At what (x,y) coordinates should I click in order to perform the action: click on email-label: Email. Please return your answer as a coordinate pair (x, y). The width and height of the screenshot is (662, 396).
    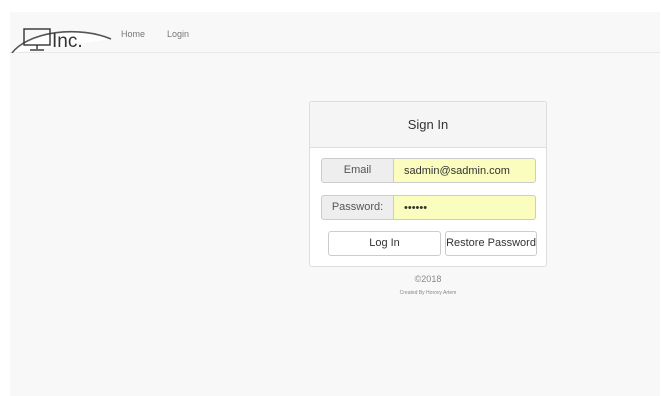
    Looking at the image, I should click on (357, 170).